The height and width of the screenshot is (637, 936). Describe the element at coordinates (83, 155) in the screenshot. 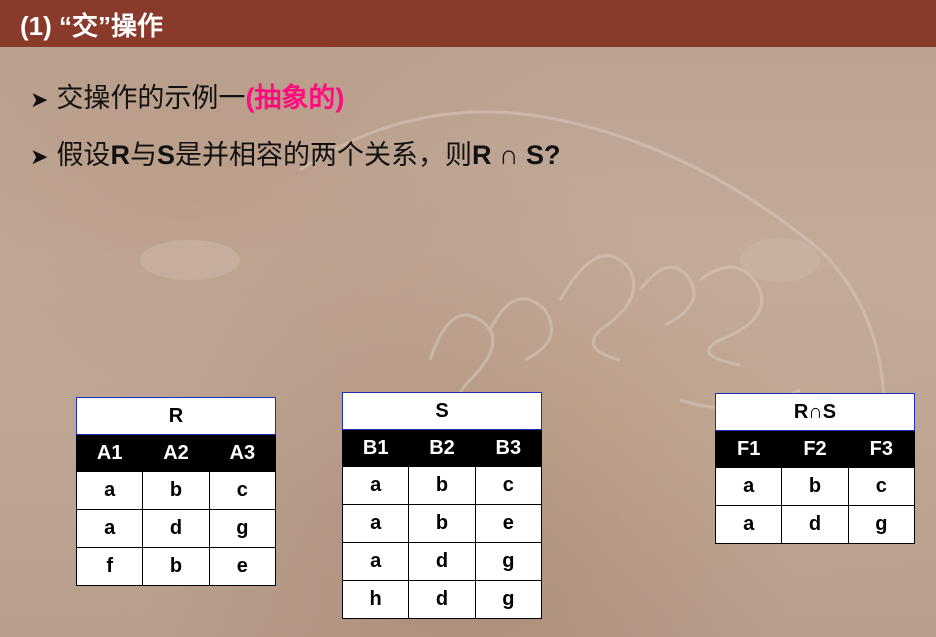

I see `bullet-assumption-pre: 假设` at that location.